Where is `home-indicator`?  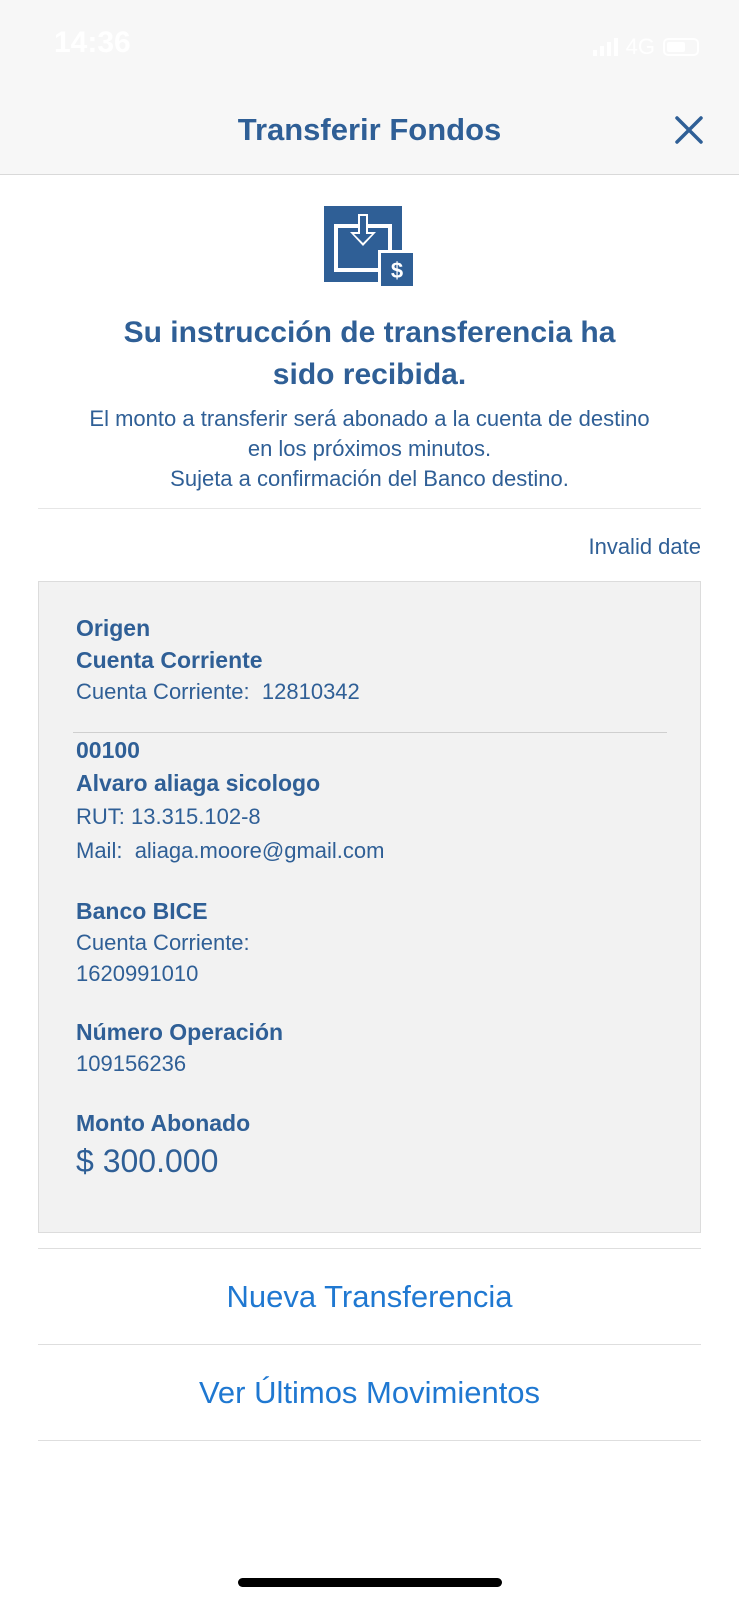
home-indicator is located at coordinates (370, 1582).